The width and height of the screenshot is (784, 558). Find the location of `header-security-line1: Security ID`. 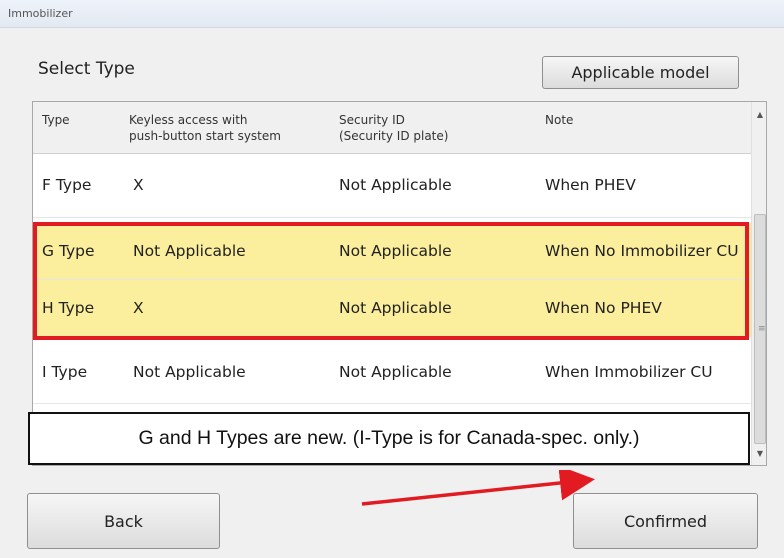

header-security-line1: Security ID is located at coordinates (372, 120).